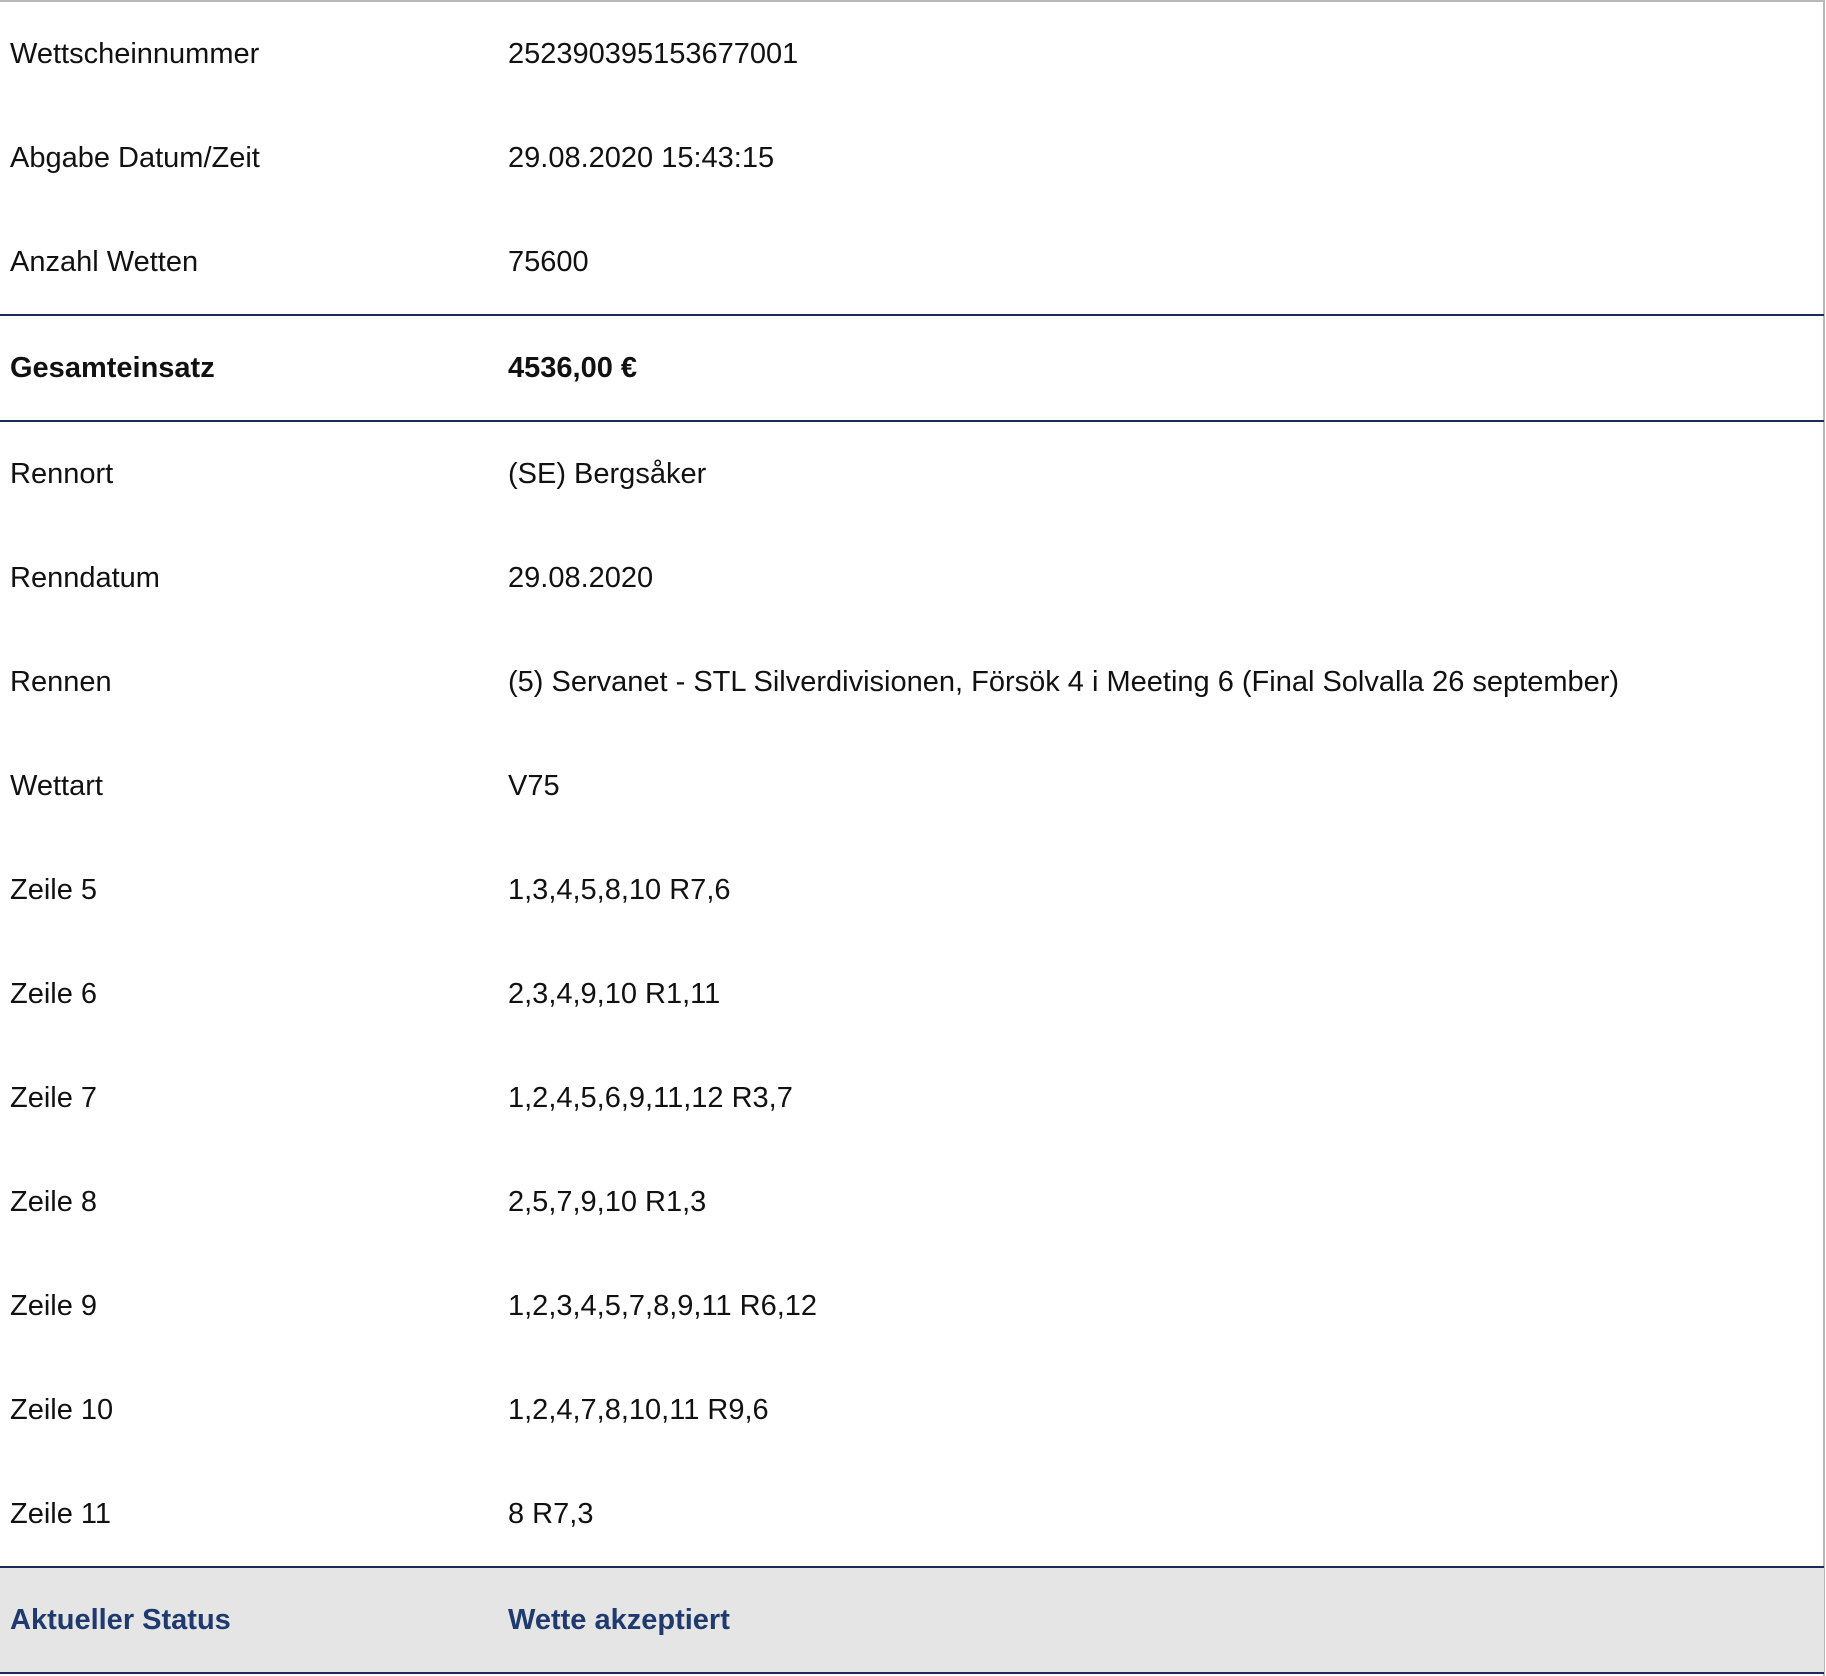  I want to click on current-status-label: Aktueller Status, so click(250, 1620).